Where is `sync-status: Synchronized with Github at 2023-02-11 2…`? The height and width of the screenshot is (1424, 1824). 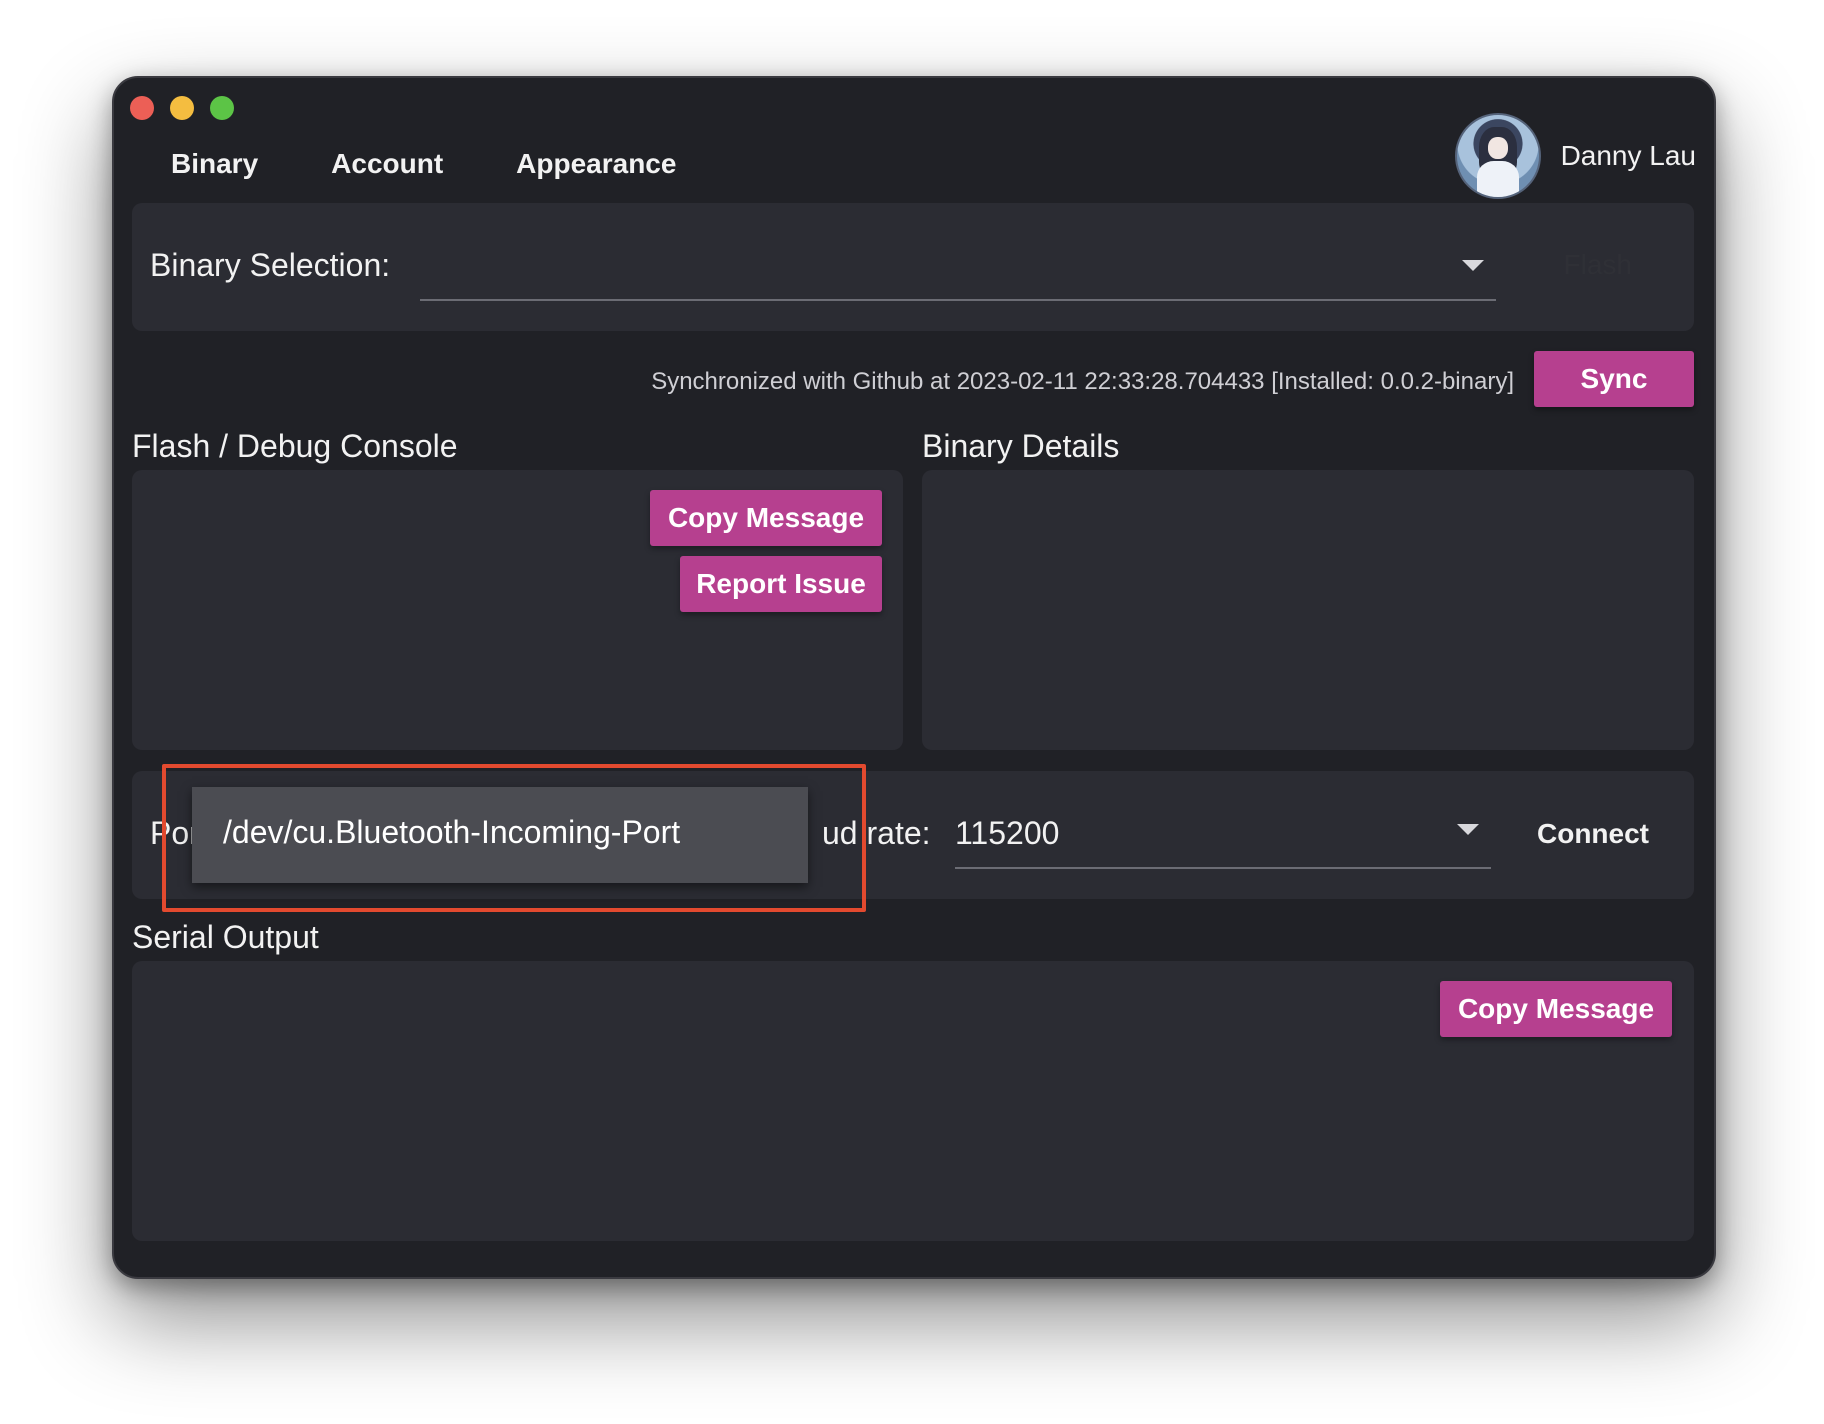
sync-status: Synchronized with Github at 2023-02-11 2… is located at coordinates (1082, 381).